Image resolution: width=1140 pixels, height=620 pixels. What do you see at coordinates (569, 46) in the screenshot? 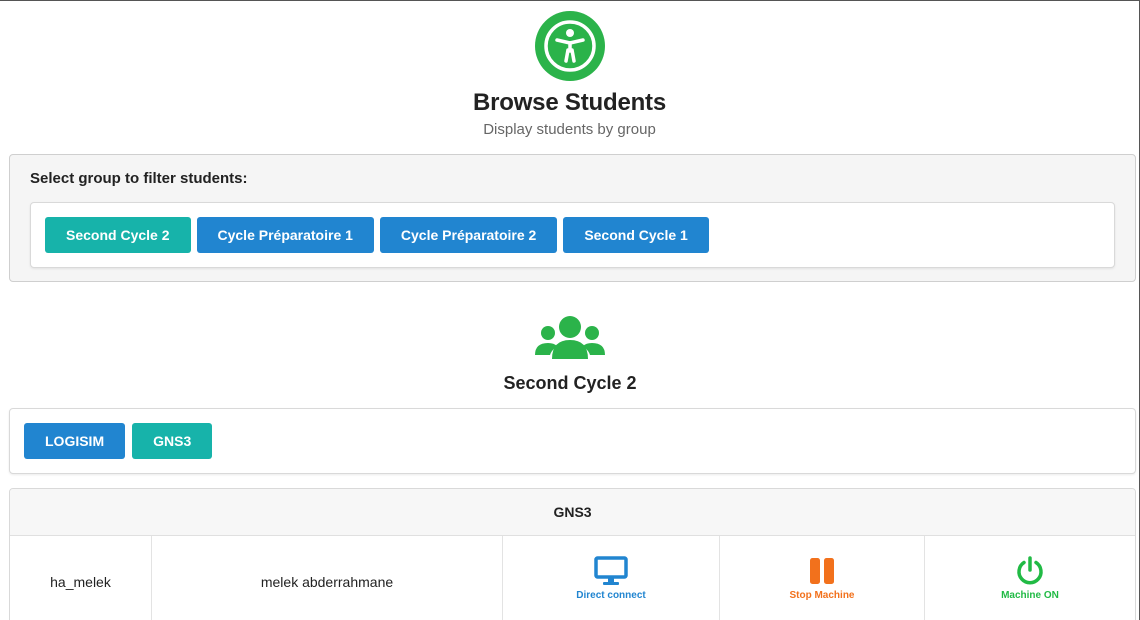
I see `accessibility-icon` at bounding box center [569, 46].